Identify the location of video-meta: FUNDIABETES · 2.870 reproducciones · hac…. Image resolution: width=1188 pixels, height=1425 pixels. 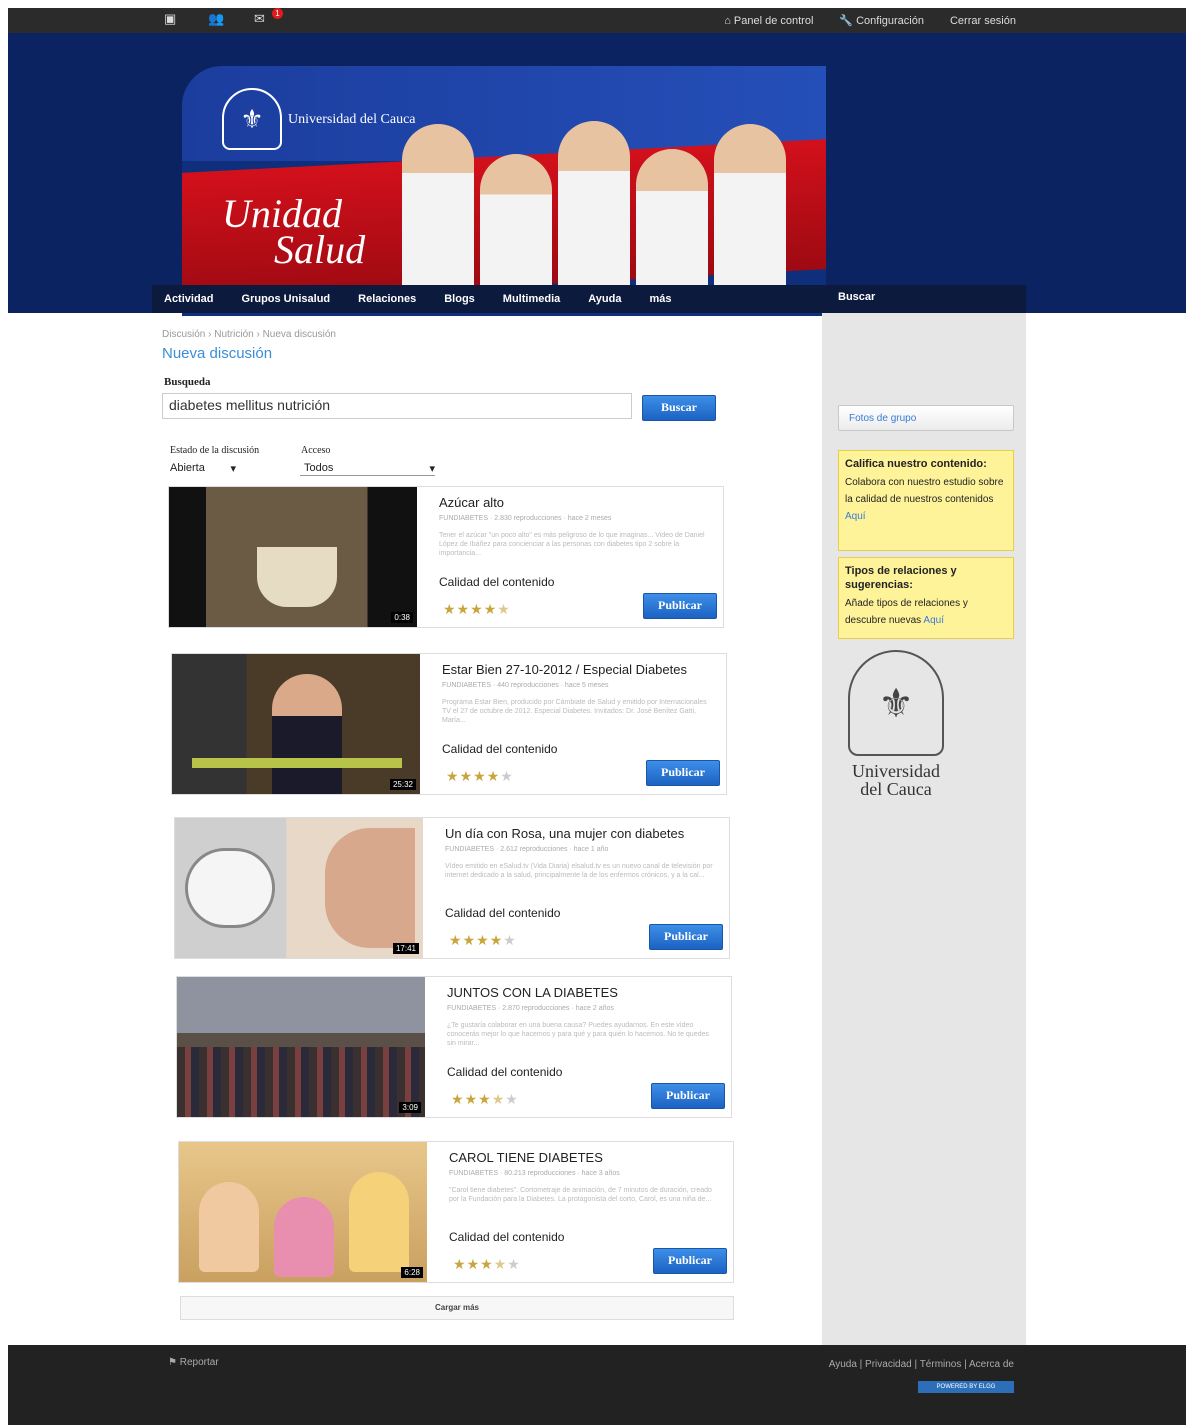
(530, 1008).